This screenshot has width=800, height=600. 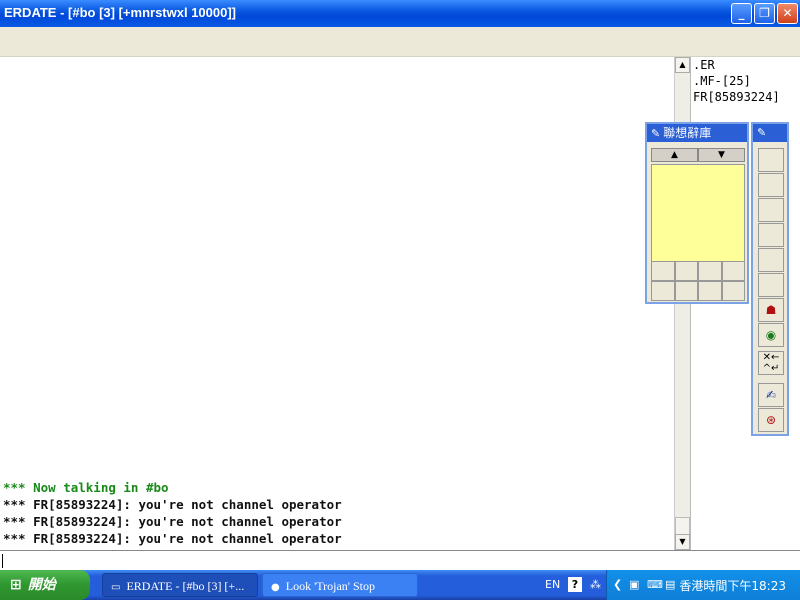 What do you see at coordinates (16, 585) in the screenshot?
I see `windows-logo-icon: ⊞` at bounding box center [16, 585].